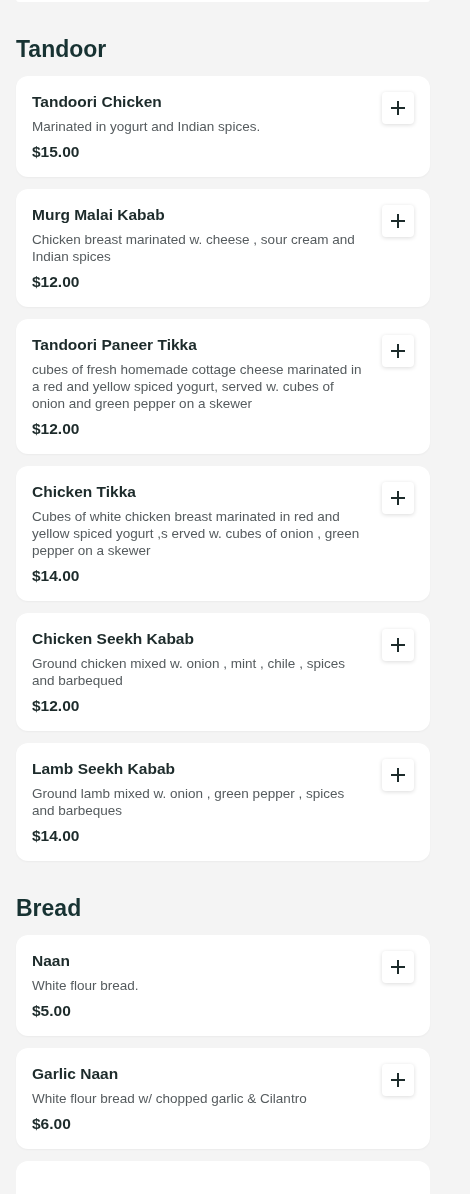 The image size is (470, 1194). I want to click on item-description: White flour bread w/ chopped garlic & Cilantro, so click(170, 1098).